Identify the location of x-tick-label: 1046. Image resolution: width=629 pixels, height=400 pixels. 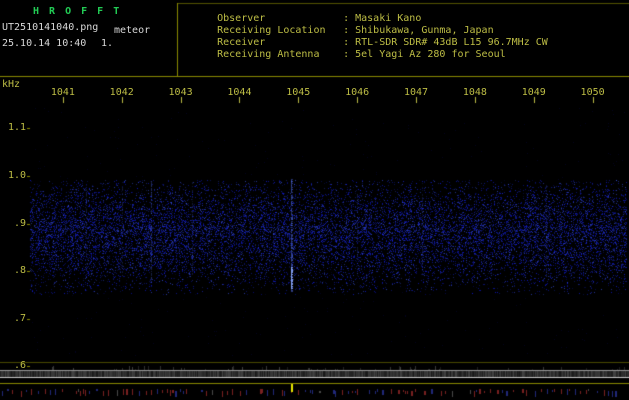
(357, 92).